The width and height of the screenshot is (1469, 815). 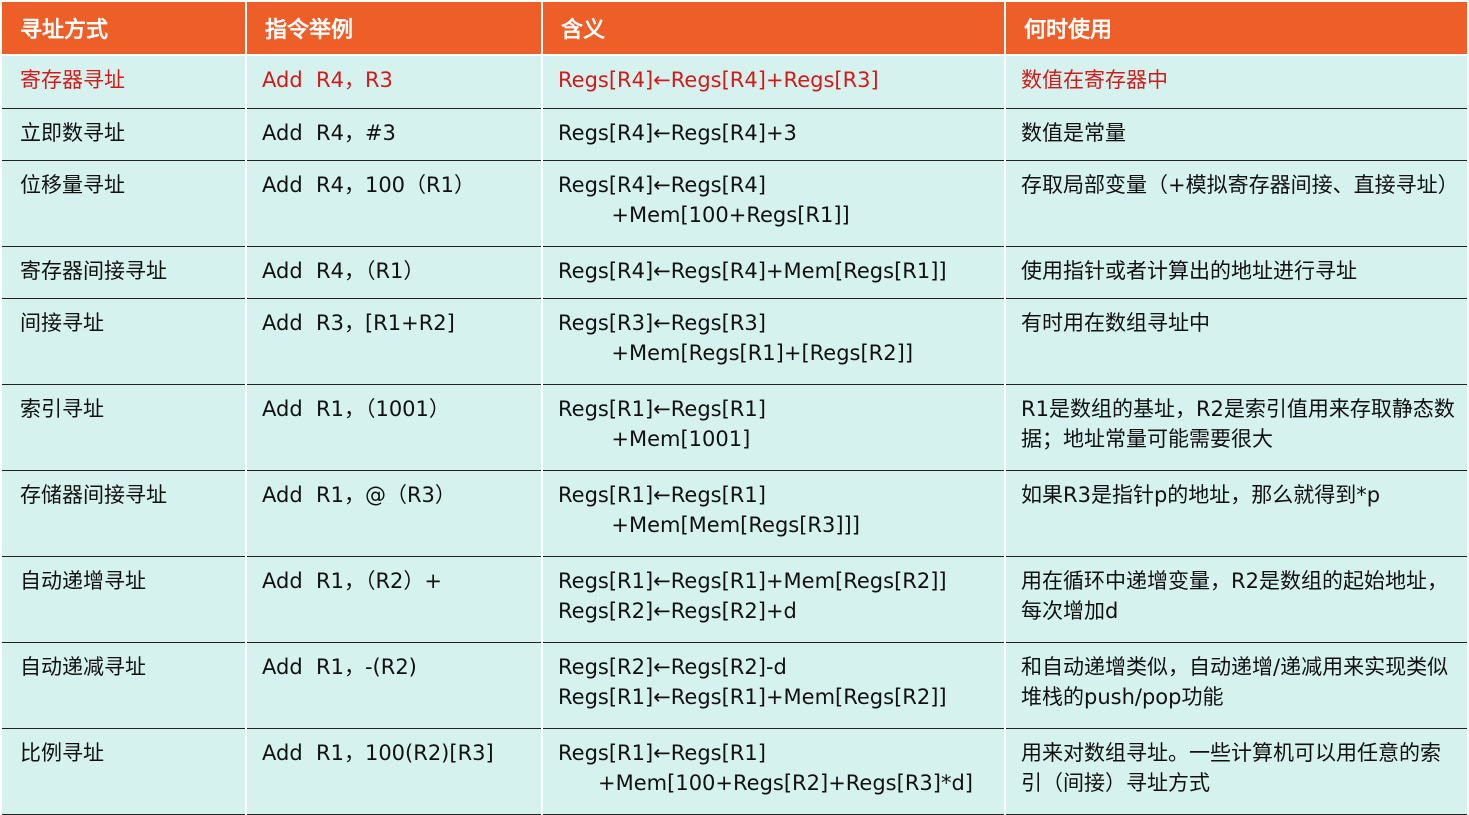 I want to click on cell-usage: 数值是常量, so click(x=1236, y=134).